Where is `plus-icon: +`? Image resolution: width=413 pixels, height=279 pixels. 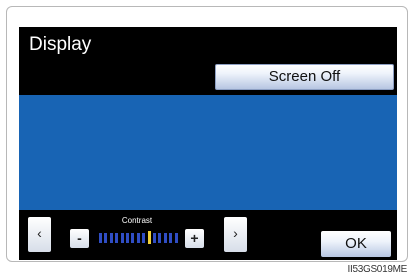 plus-icon: + is located at coordinates (194, 238).